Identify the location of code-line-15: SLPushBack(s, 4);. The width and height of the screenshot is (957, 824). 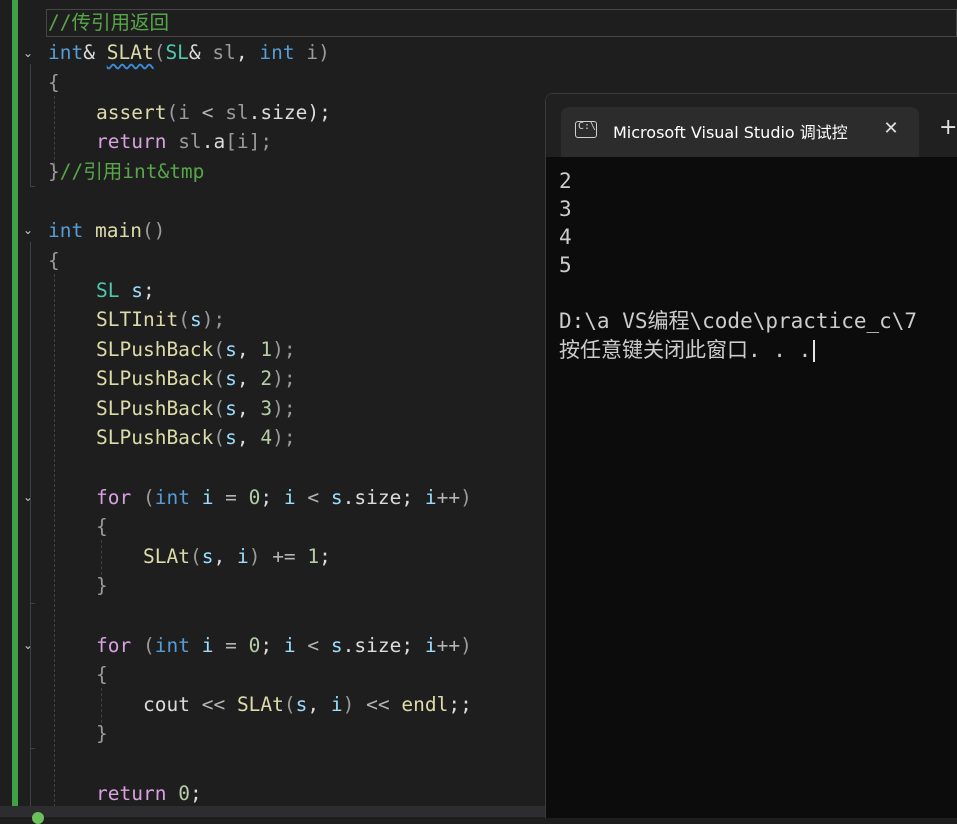
(196, 437).